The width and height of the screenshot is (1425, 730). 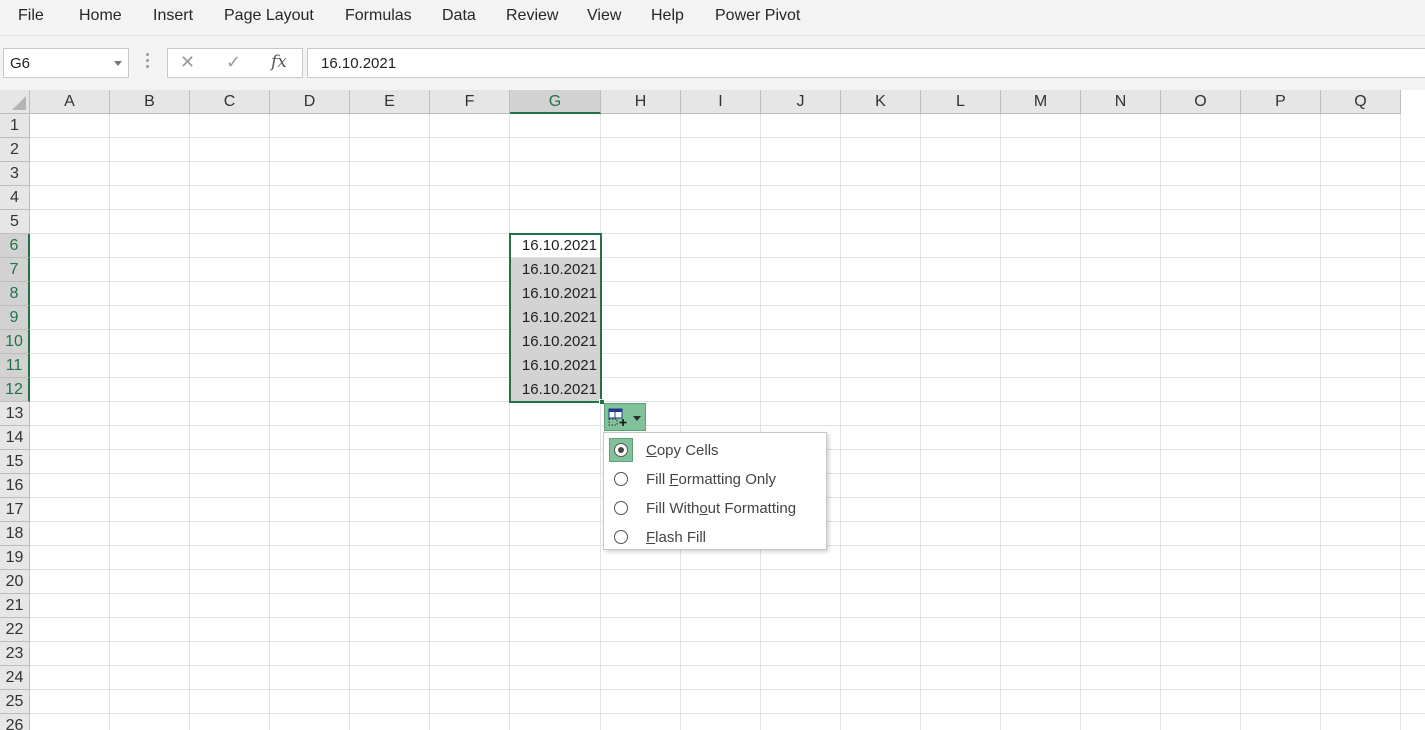 What do you see at coordinates (100, 16) in the screenshot?
I see `tab-home: Home` at bounding box center [100, 16].